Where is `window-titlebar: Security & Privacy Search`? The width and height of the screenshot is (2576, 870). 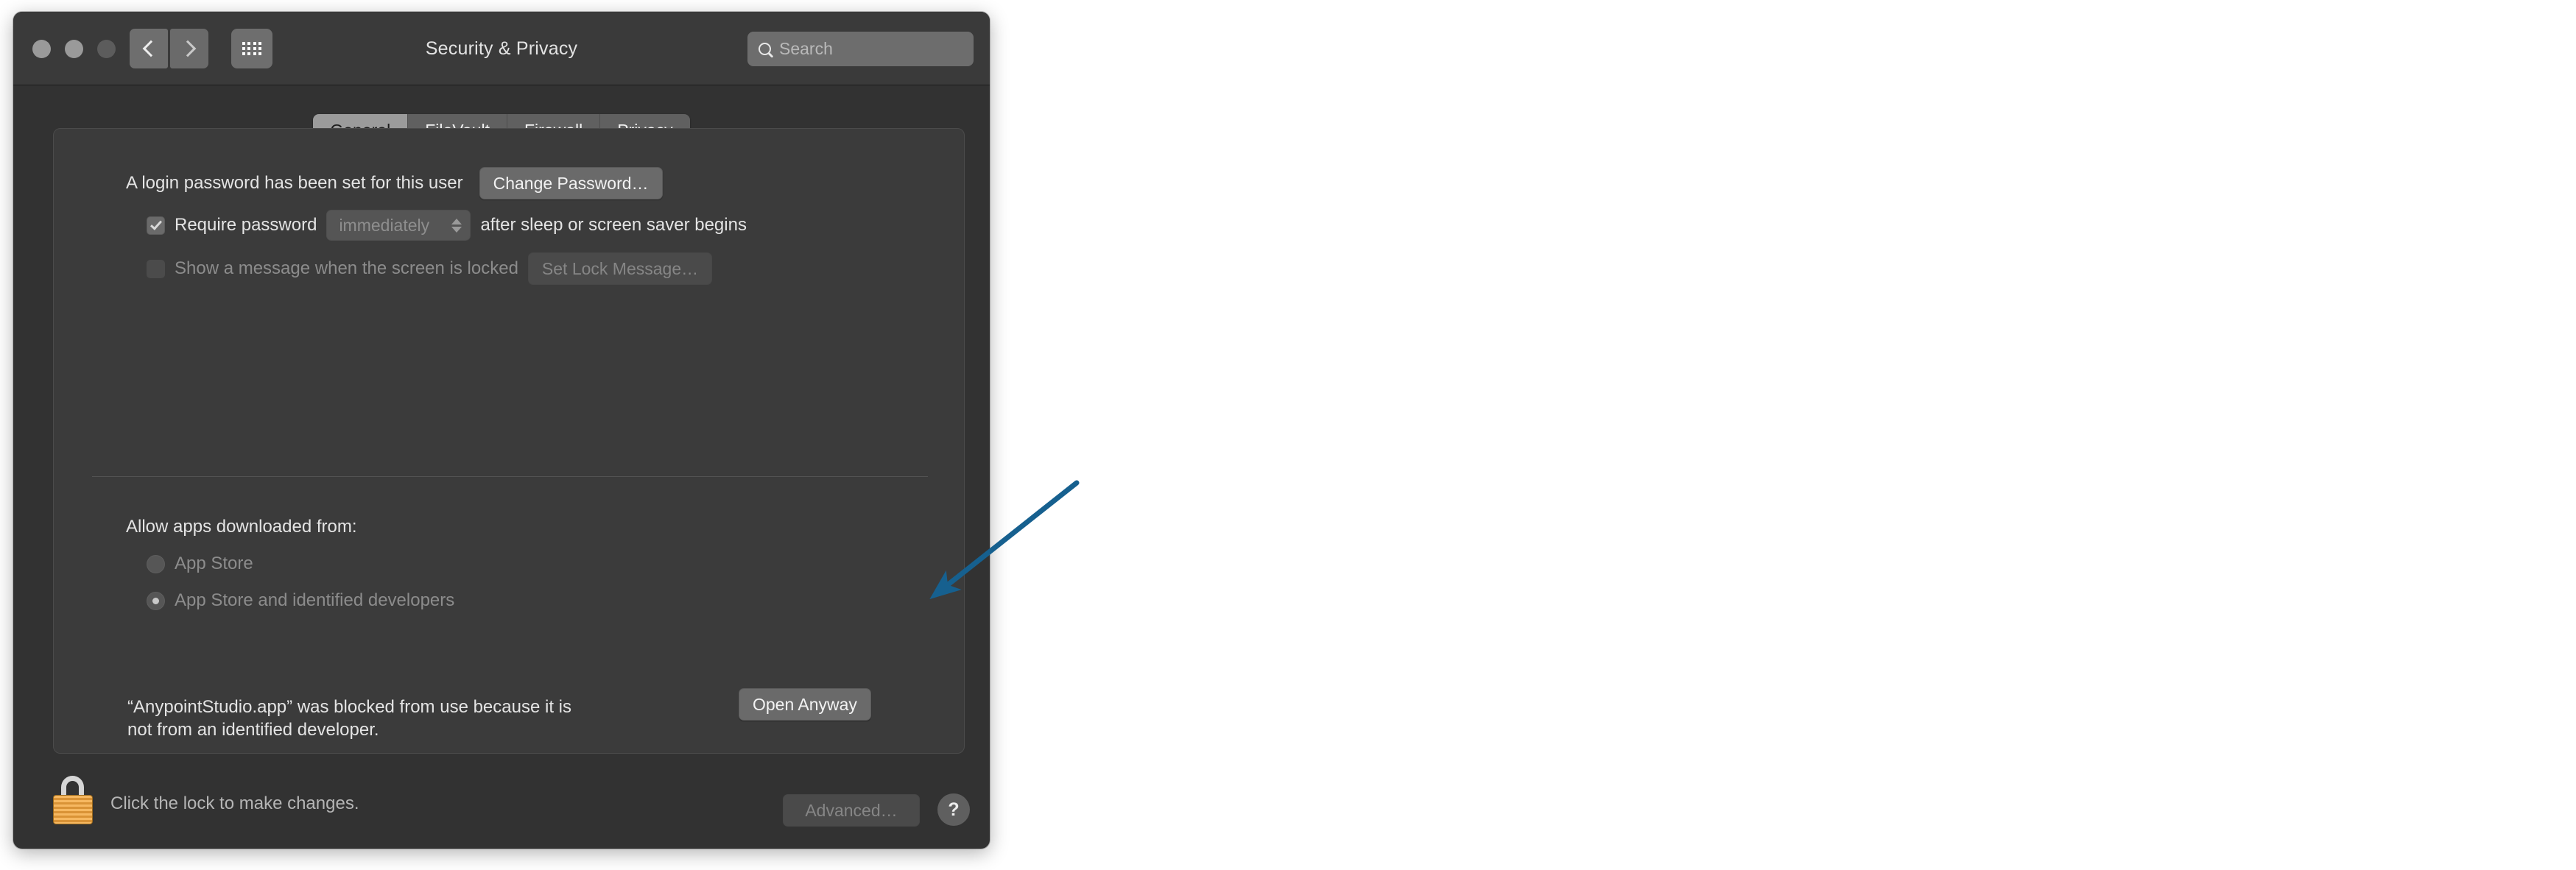 window-titlebar: Security & Privacy Search is located at coordinates (501, 48).